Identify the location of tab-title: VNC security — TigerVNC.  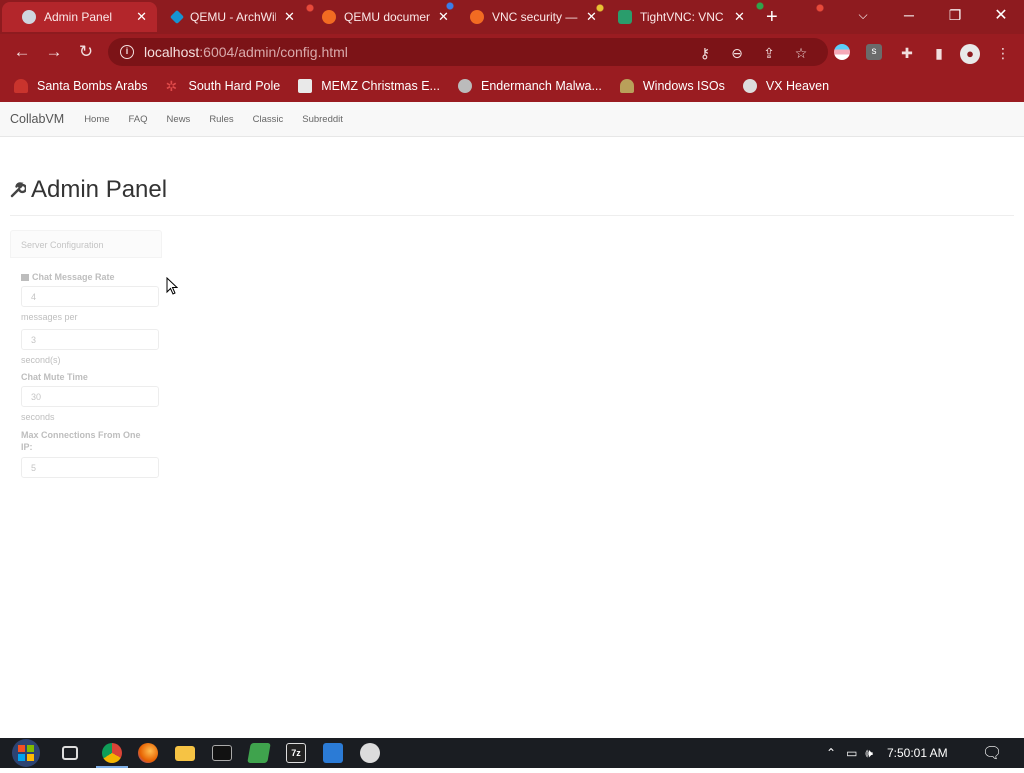
(535, 17).